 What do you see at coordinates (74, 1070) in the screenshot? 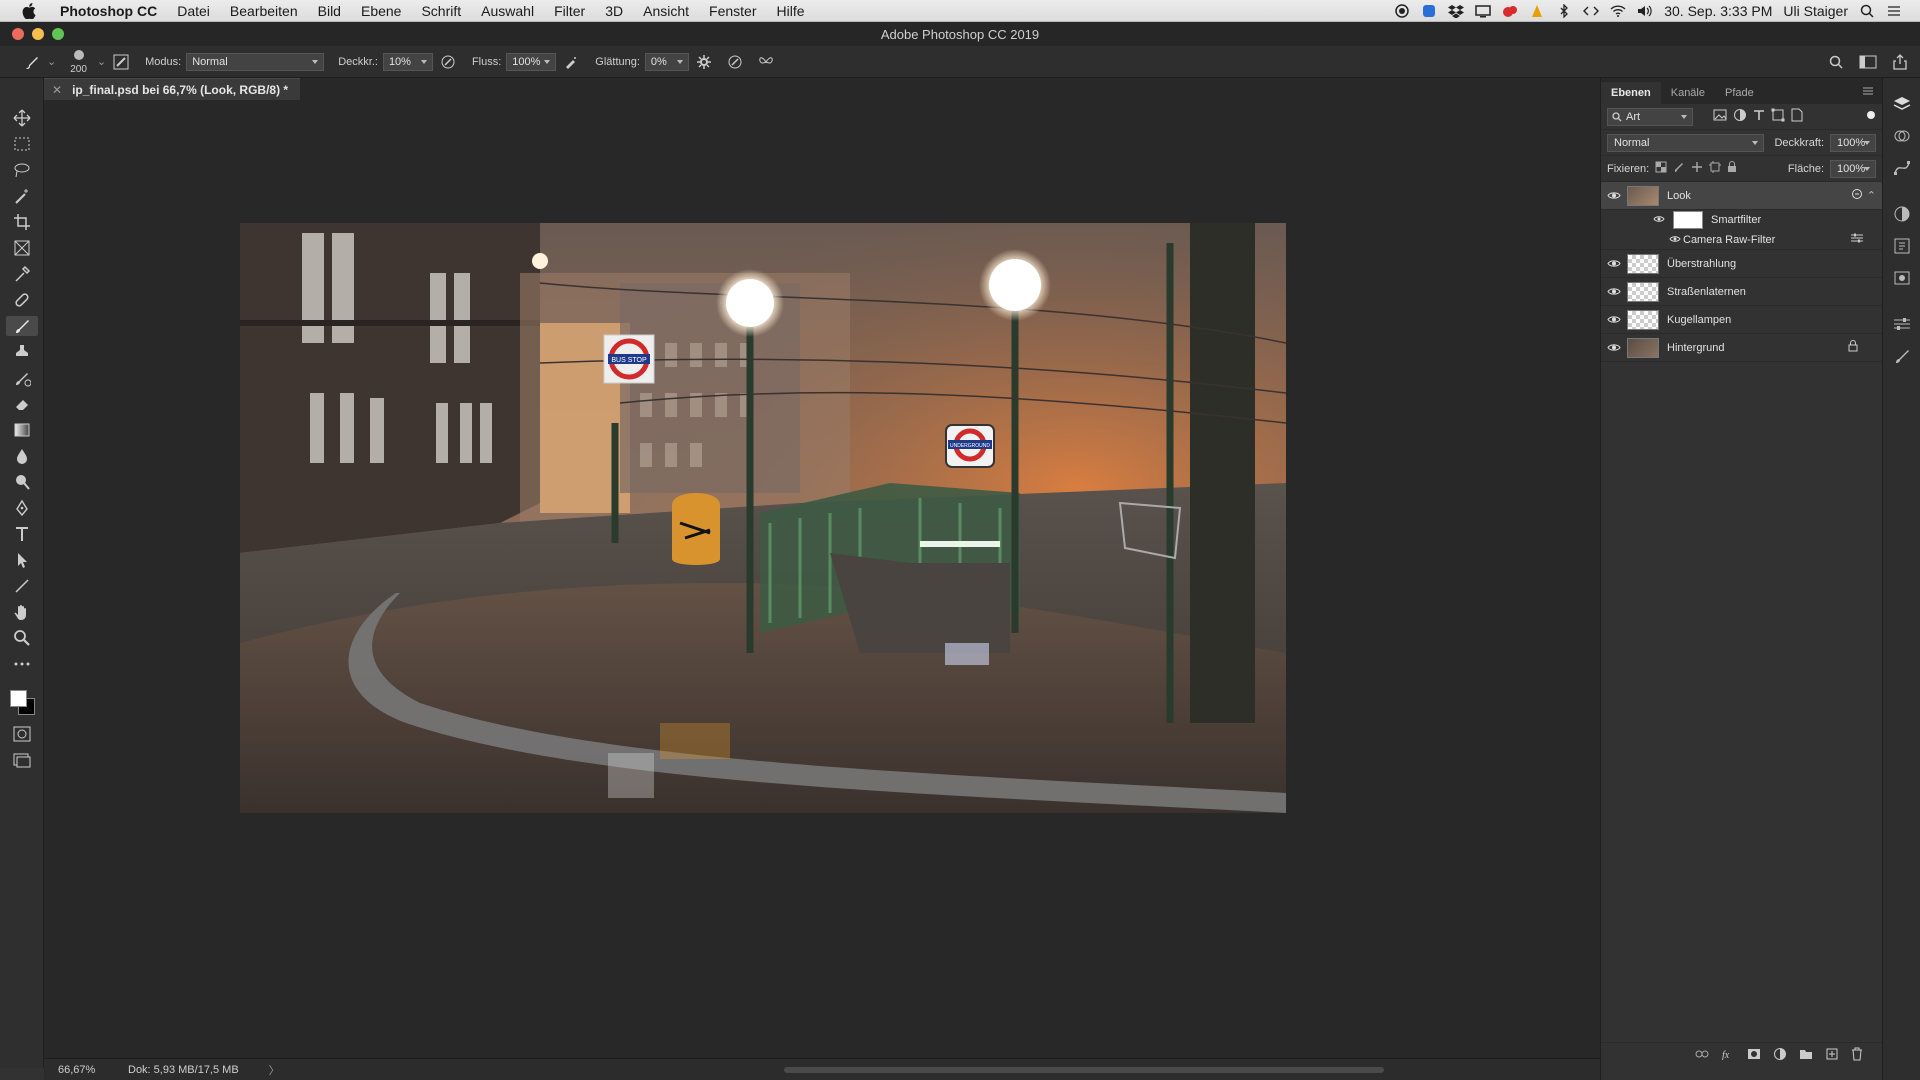
I see `zoom-level: 66,67%` at bounding box center [74, 1070].